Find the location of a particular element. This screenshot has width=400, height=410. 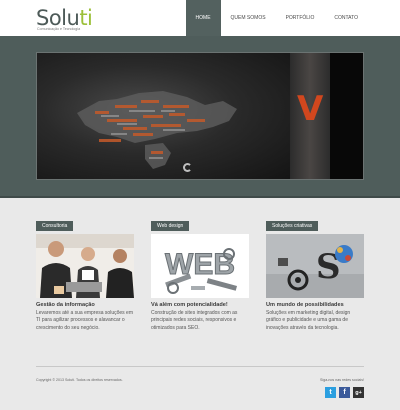

solucoes-image: S is located at coordinates (315, 266).